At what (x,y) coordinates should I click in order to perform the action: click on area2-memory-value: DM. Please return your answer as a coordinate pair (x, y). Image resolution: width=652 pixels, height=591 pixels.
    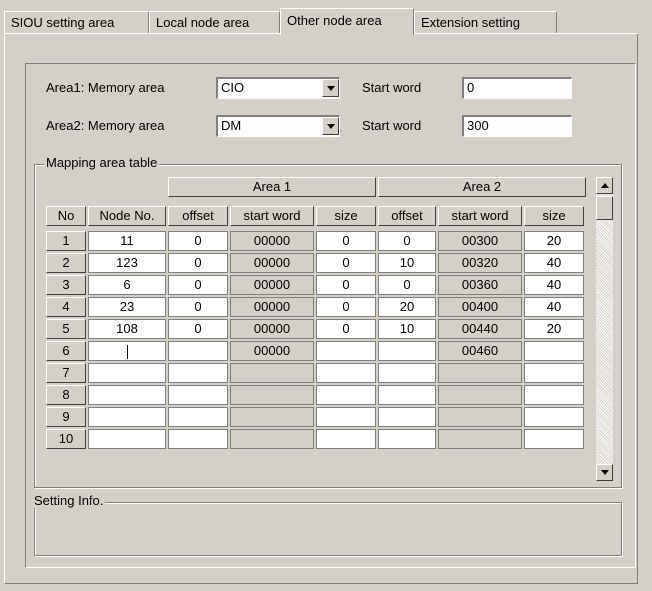
    Looking at the image, I should click on (231, 125).